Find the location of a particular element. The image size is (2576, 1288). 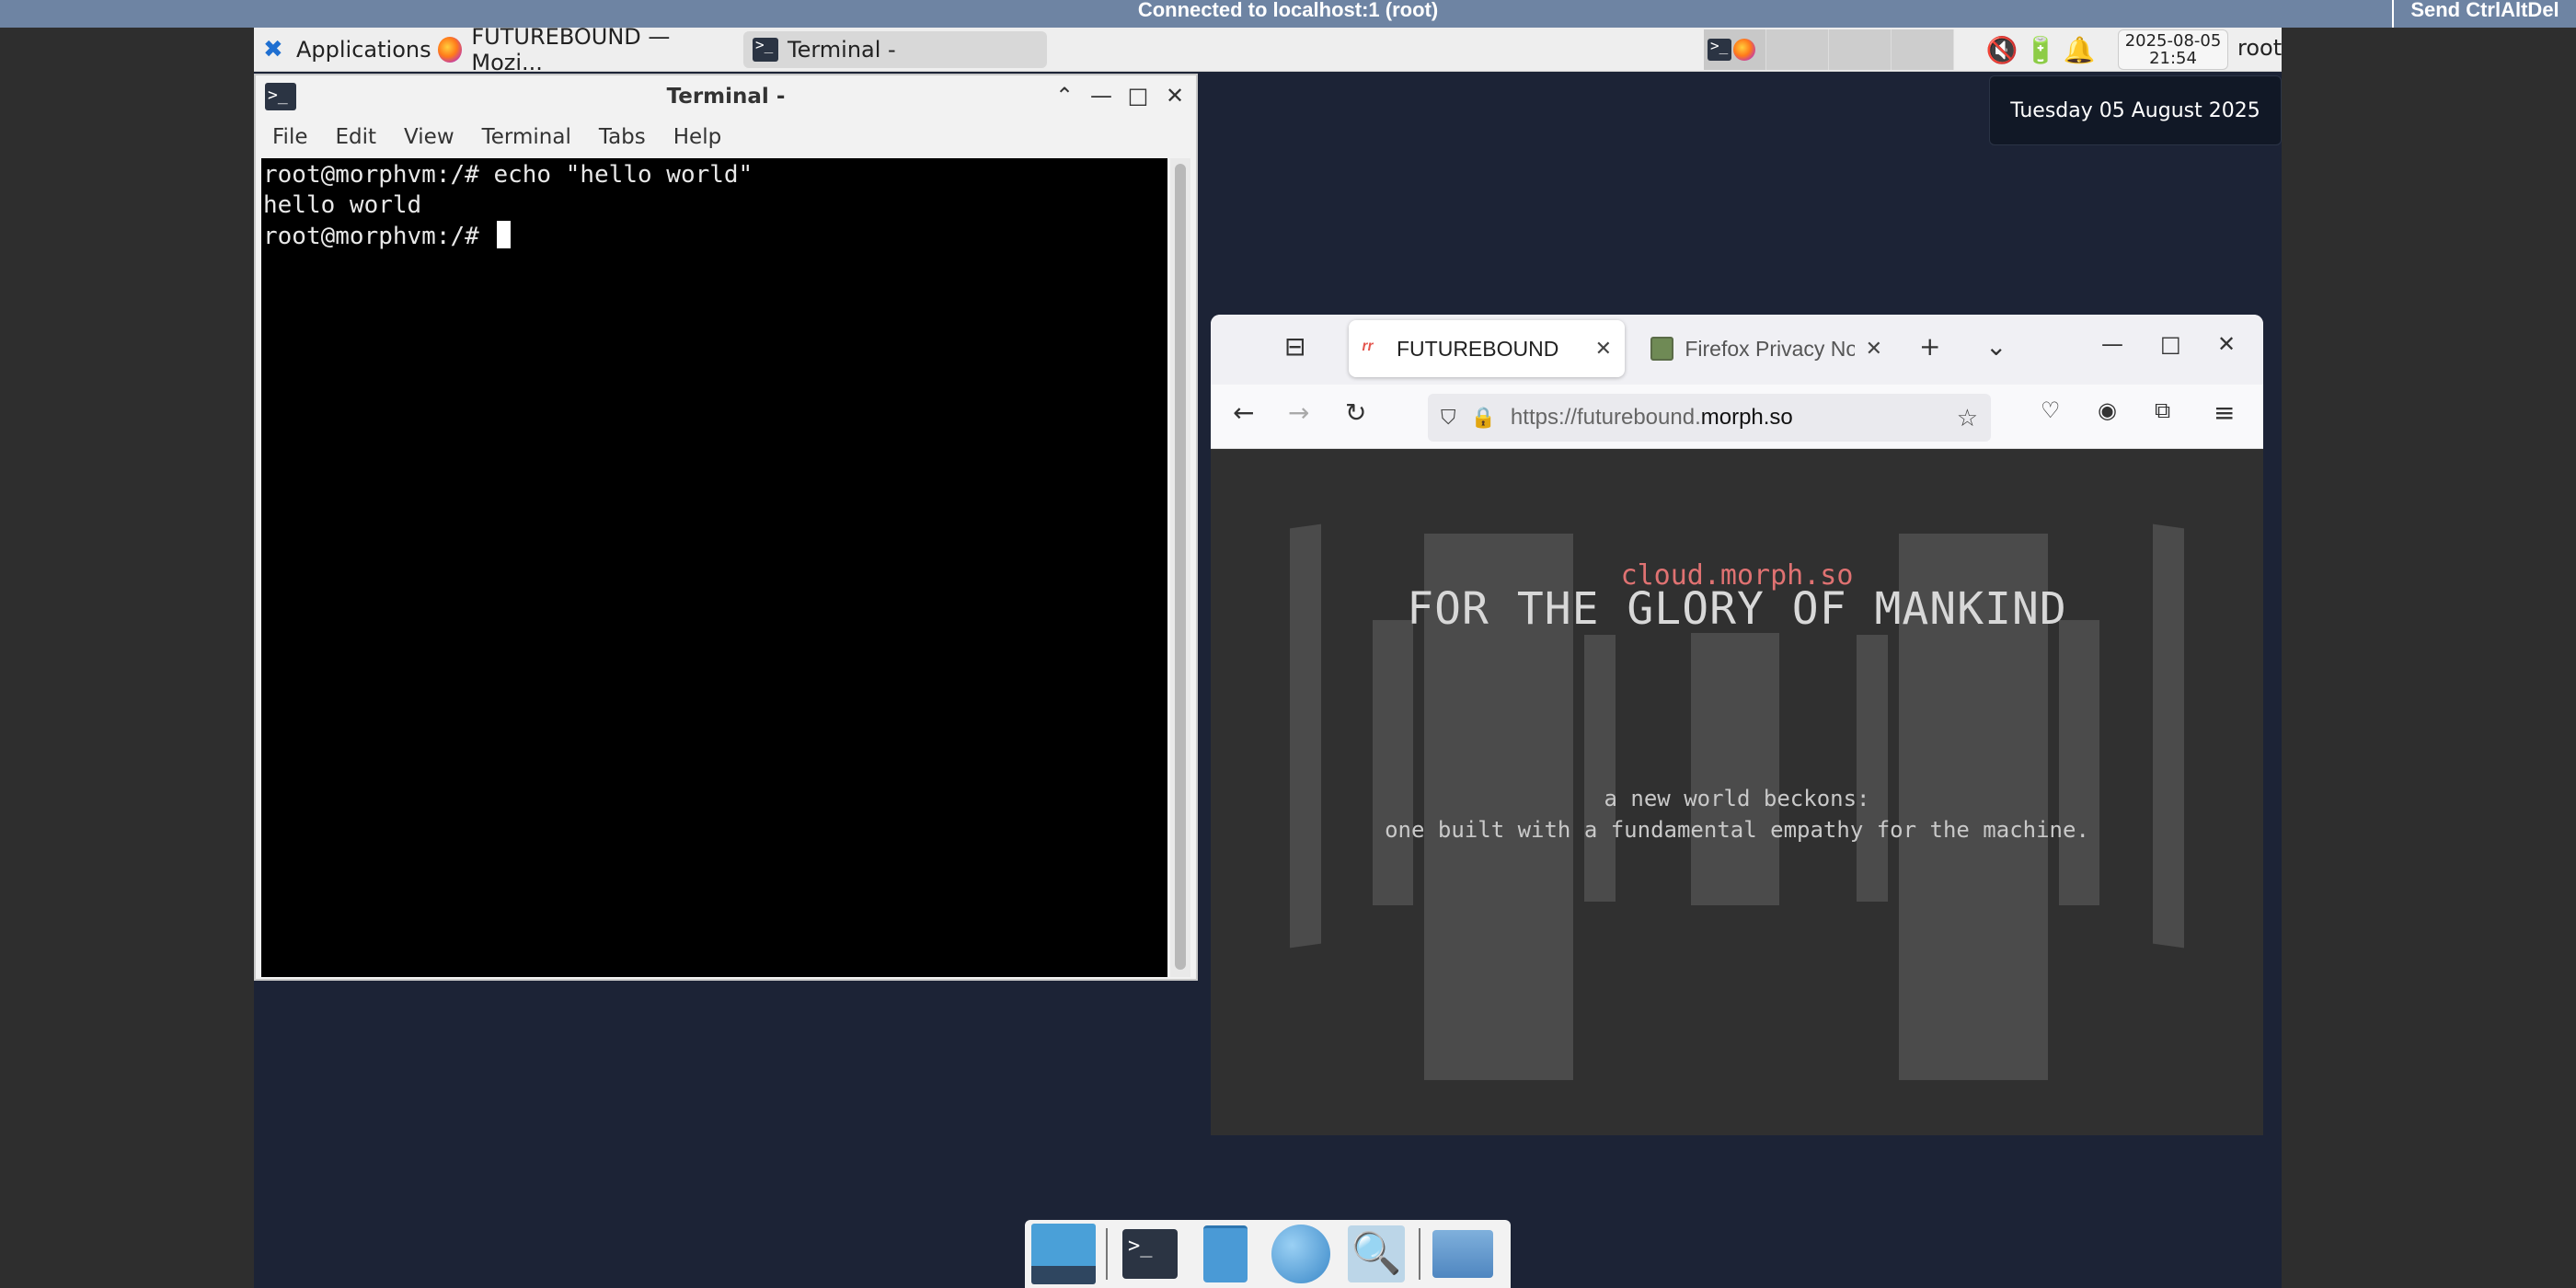

terminal-launcher: >_ is located at coordinates (1150, 1254).